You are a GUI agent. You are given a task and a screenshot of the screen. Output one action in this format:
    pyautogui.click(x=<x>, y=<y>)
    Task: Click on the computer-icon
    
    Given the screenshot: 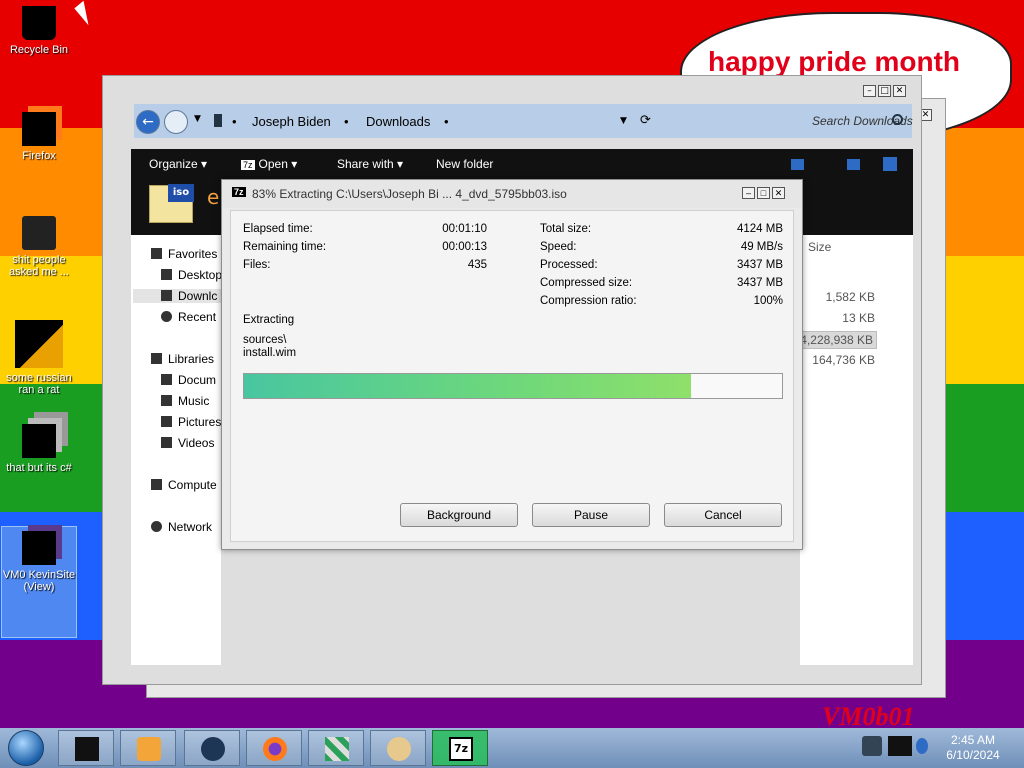 What is the action you would take?
    pyautogui.click(x=156, y=484)
    